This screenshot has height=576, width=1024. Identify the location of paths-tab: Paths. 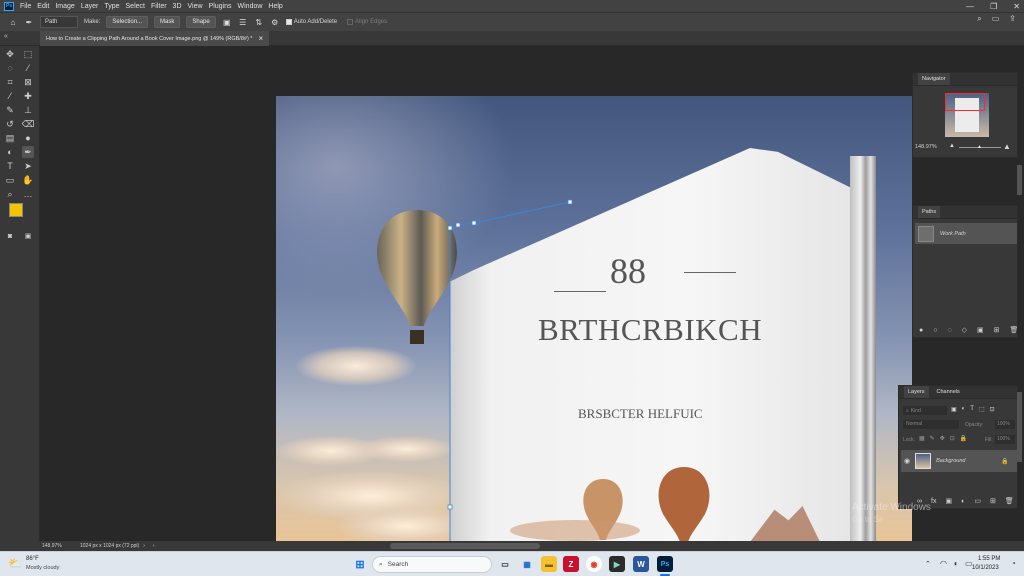
(929, 212).